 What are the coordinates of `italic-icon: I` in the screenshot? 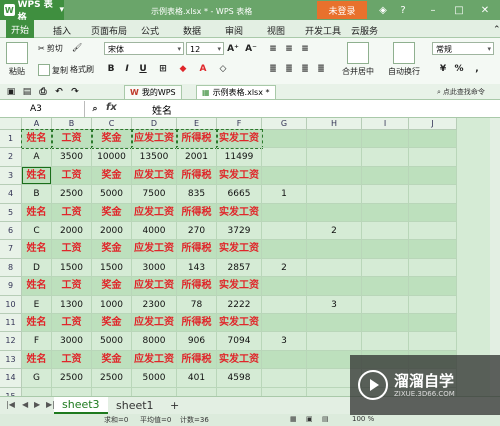 It's located at (127, 69).